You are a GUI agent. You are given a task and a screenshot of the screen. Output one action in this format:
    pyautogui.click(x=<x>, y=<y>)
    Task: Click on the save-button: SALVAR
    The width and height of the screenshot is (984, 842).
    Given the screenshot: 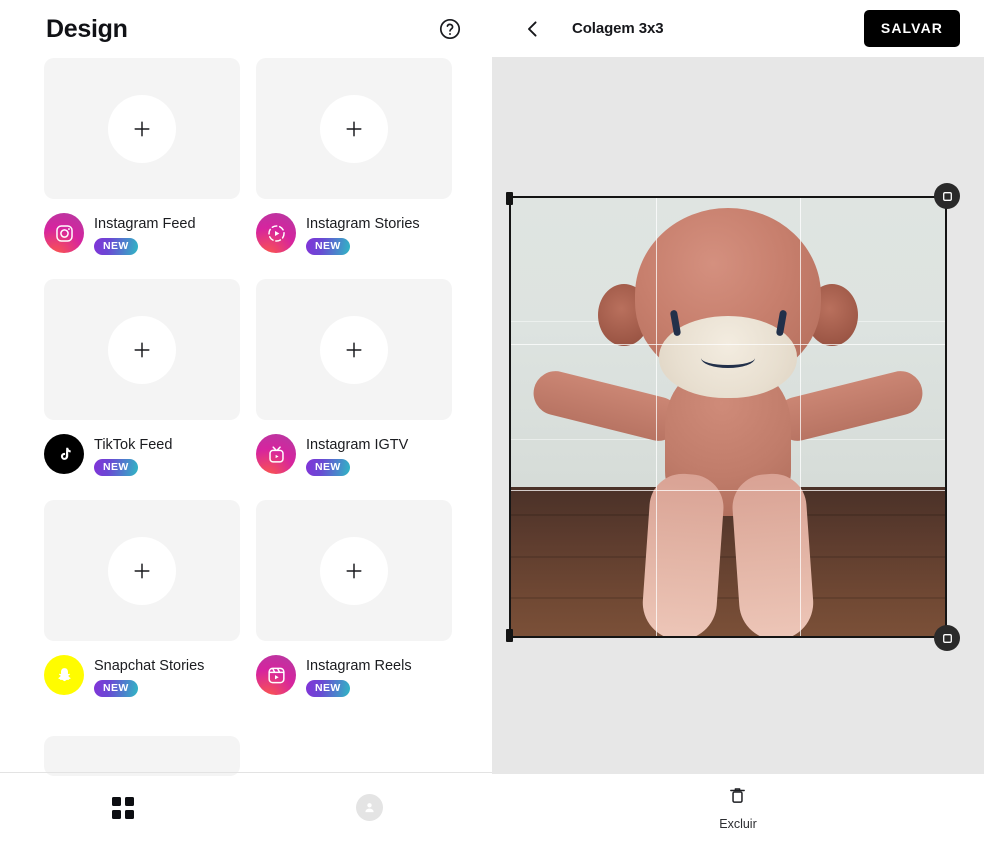 What is the action you would take?
    pyautogui.click(x=911, y=28)
    